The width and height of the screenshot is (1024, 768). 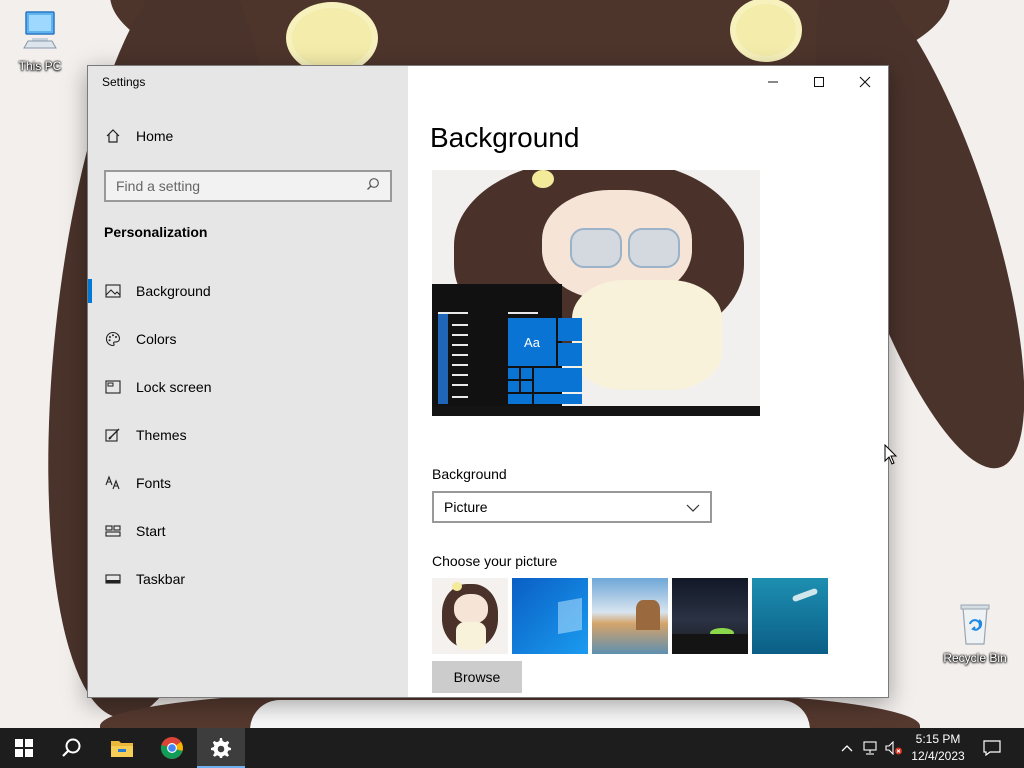 What do you see at coordinates (470, 616) in the screenshot?
I see `picture-thumbnail-character` at bounding box center [470, 616].